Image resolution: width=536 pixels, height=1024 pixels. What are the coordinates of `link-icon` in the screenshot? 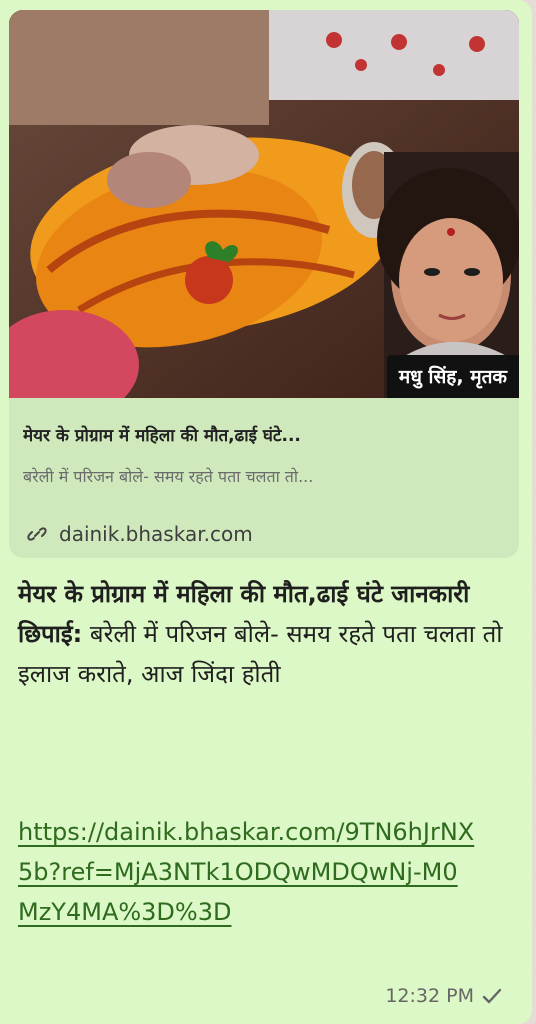 It's located at (37, 534).